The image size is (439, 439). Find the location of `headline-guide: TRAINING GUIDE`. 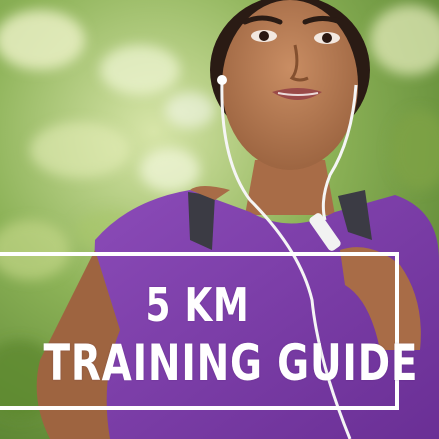

headline-guide: TRAINING GUIDE is located at coordinates (231, 363).